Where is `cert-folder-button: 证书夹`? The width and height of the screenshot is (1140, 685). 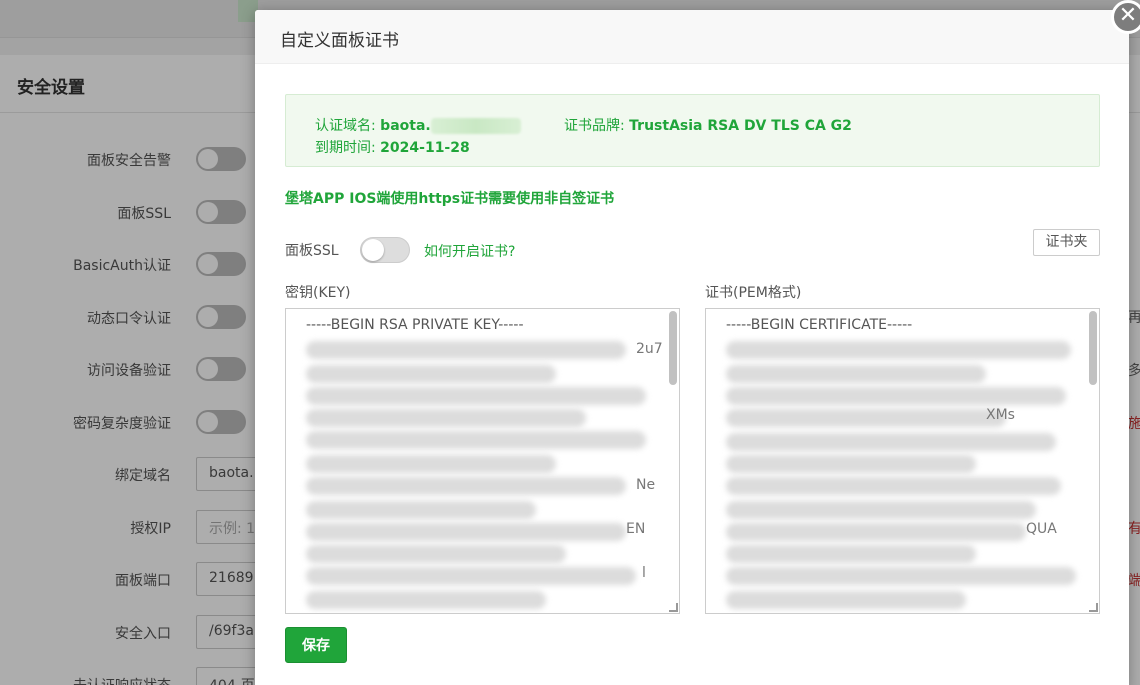
cert-folder-button: 证书夹 is located at coordinates (1066, 242).